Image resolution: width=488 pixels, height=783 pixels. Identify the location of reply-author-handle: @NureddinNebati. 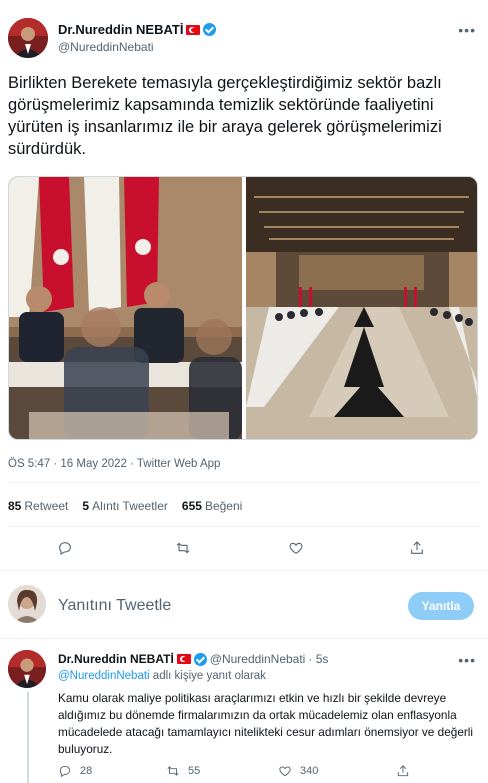
(258, 659).